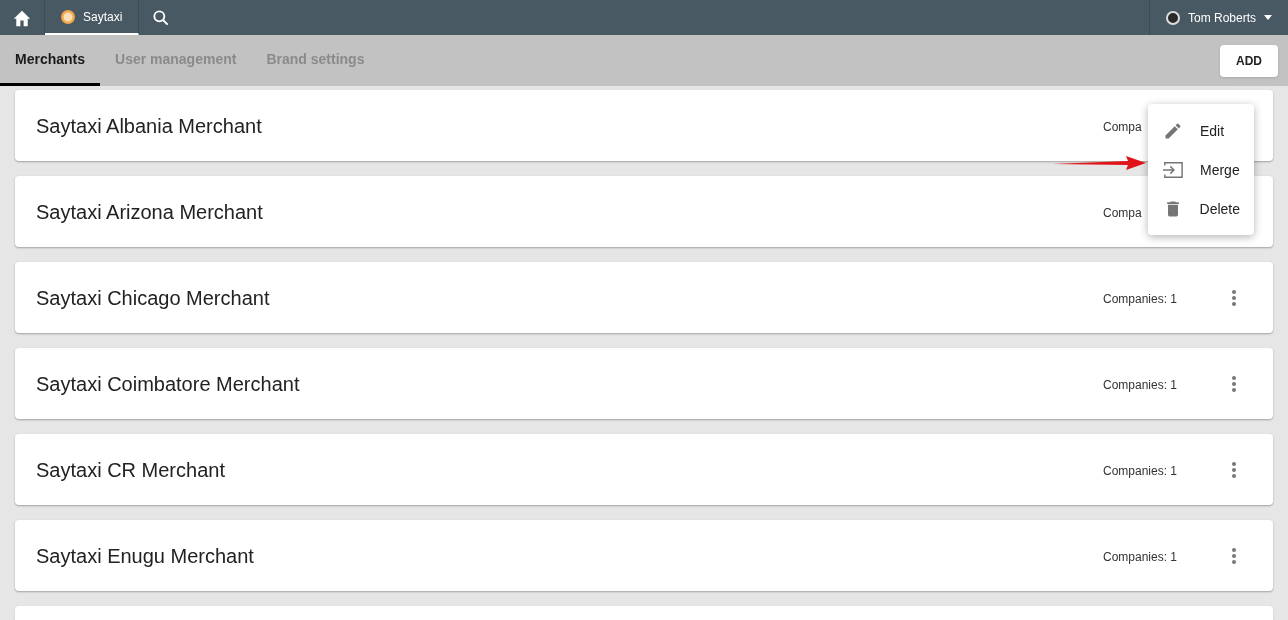 The width and height of the screenshot is (1288, 620). Describe the element at coordinates (149, 126) in the screenshot. I see `merchant-name: Saytaxi Albania Merchant` at that location.